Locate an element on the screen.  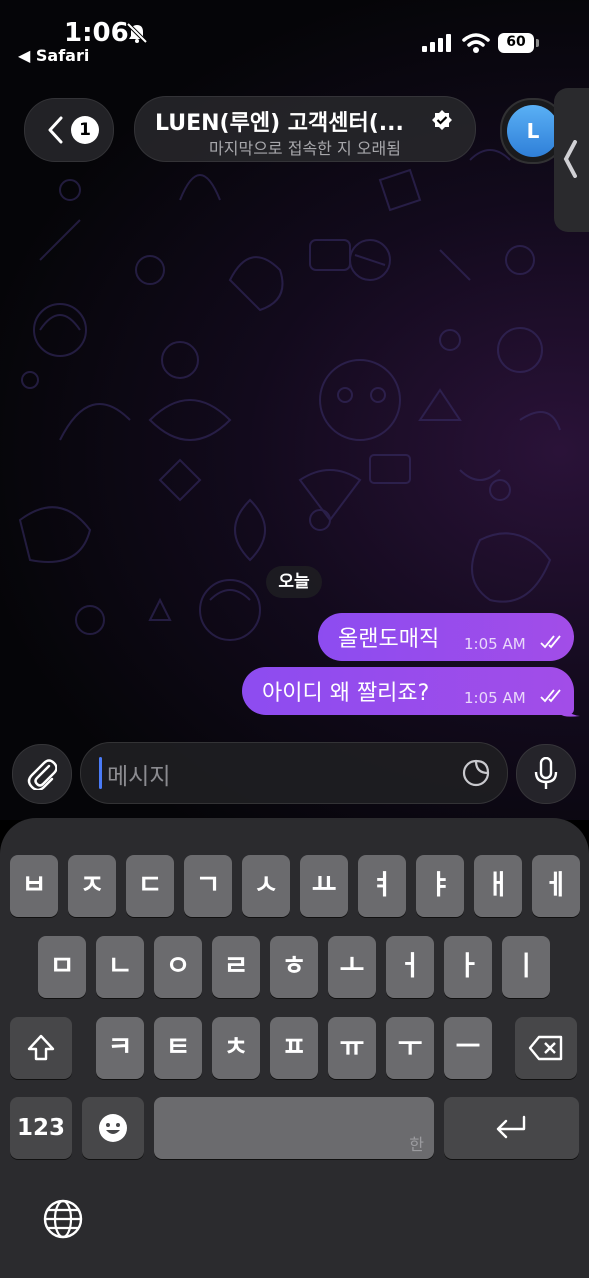
message-text: 올랜도매직 is located at coordinates (389, 639).